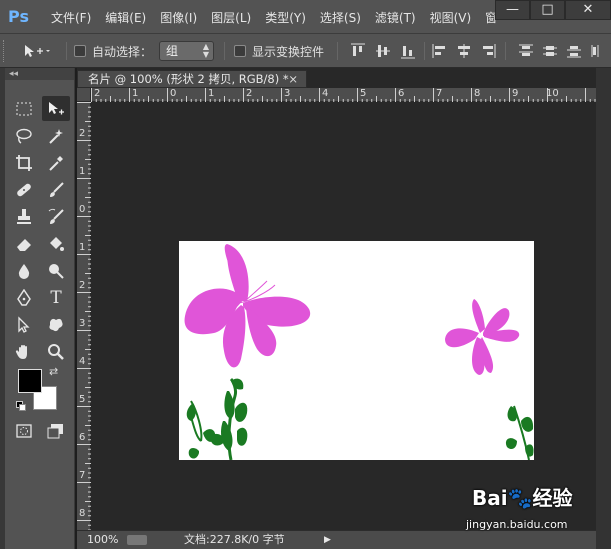 The image size is (611, 549). I want to click on toolbox: ◂◂ T ⇄, so click(40, 308).